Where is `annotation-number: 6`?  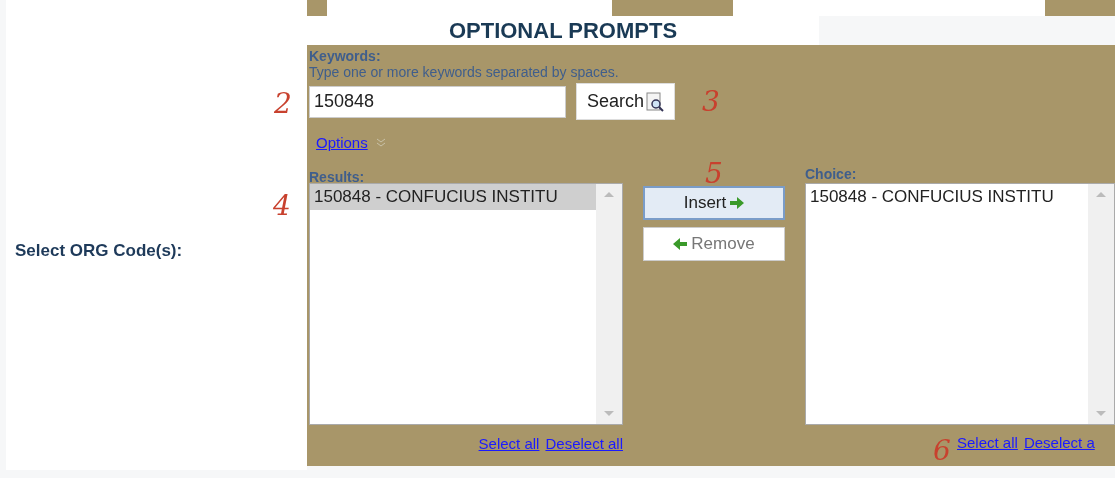 annotation-number: 6 is located at coordinates (942, 451).